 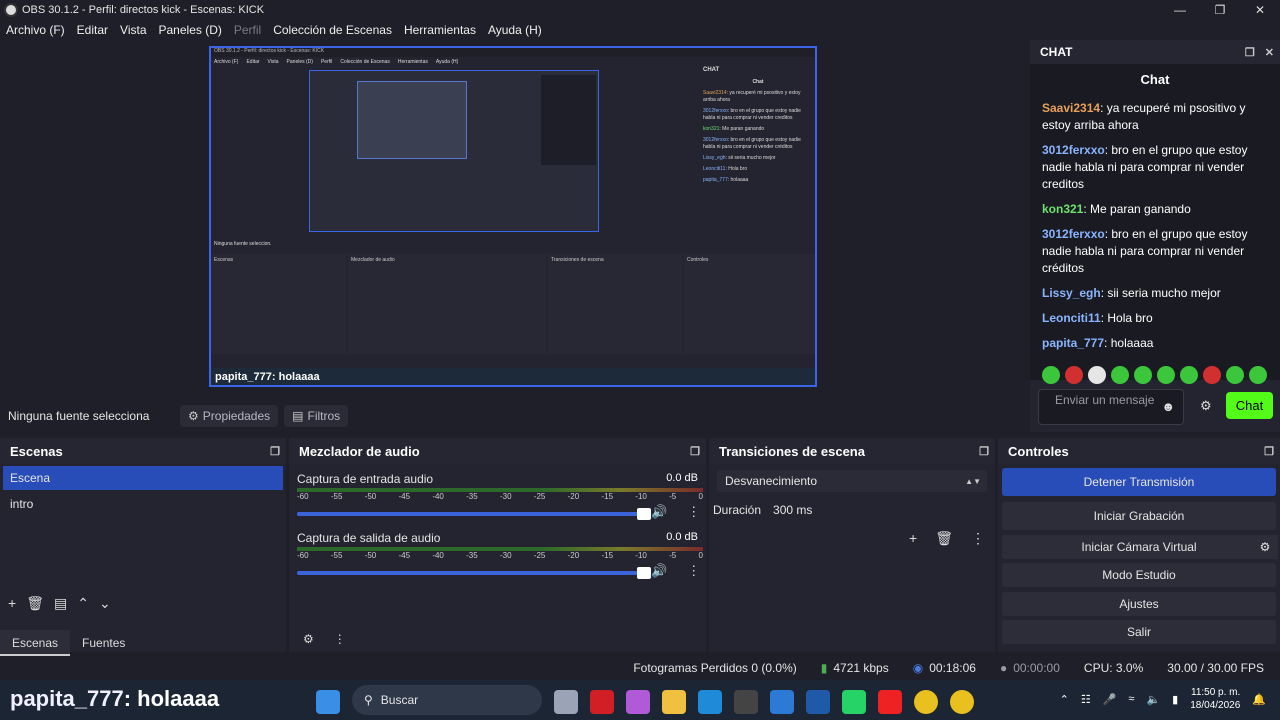 I want to click on chat-username: papita_777, so click(x=1073, y=343).